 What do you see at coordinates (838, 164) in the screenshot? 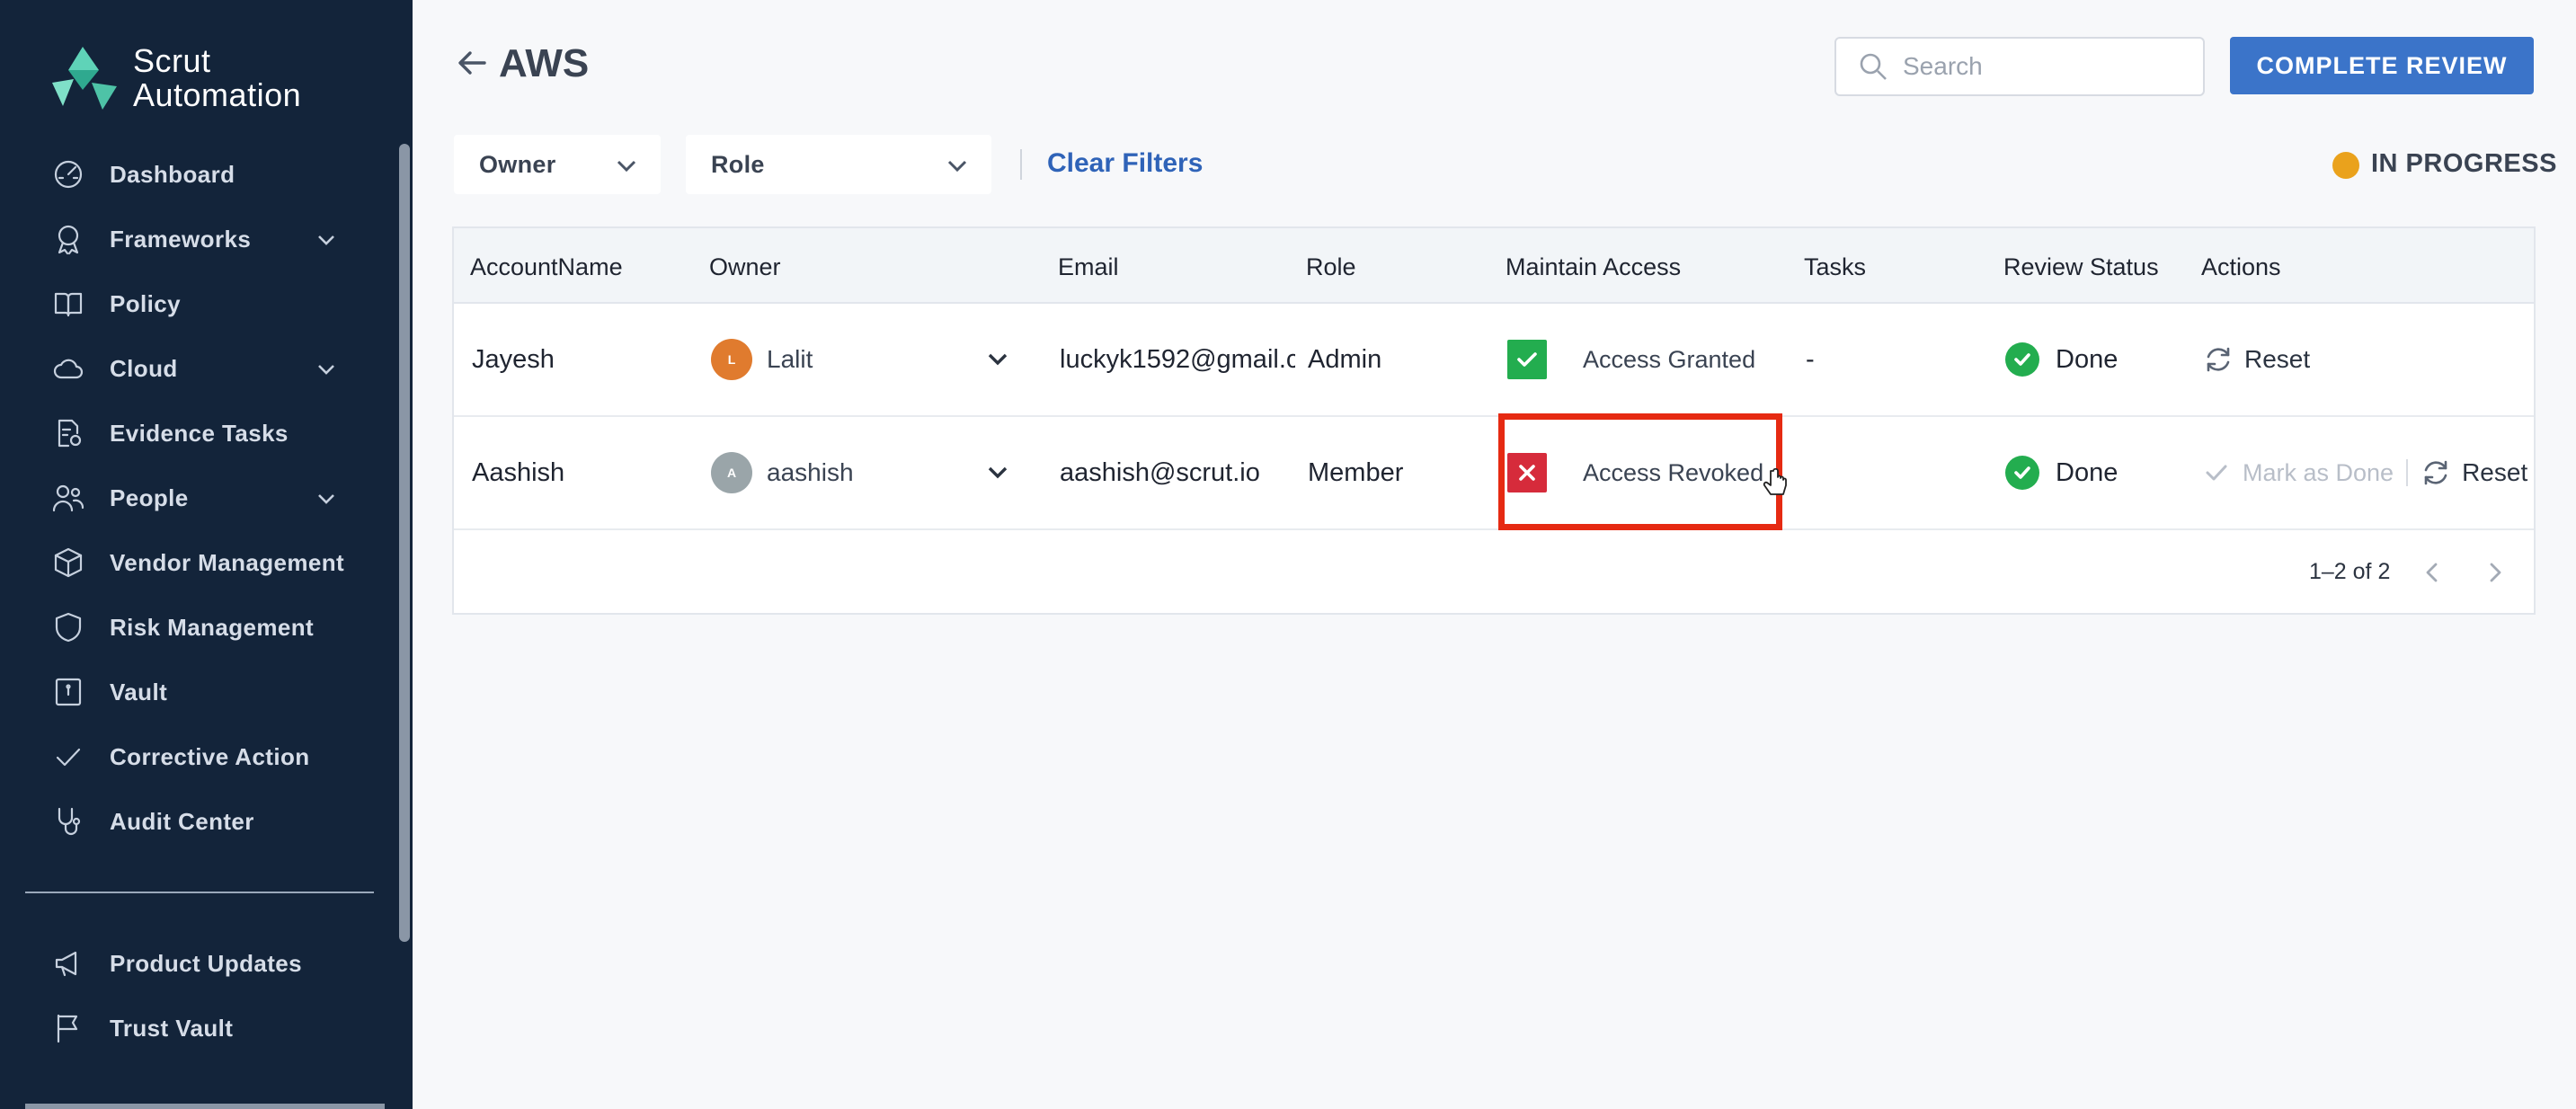
I see `role-filter-dropdown: Role` at bounding box center [838, 164].